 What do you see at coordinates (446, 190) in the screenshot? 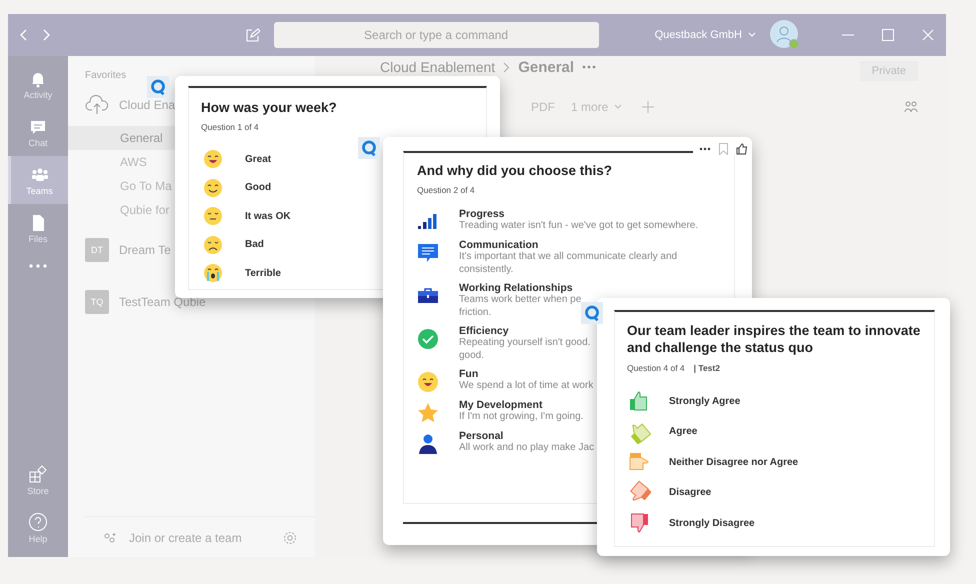
I see `question-counter: Question 2 of 4` at bounding box center [446, 190].